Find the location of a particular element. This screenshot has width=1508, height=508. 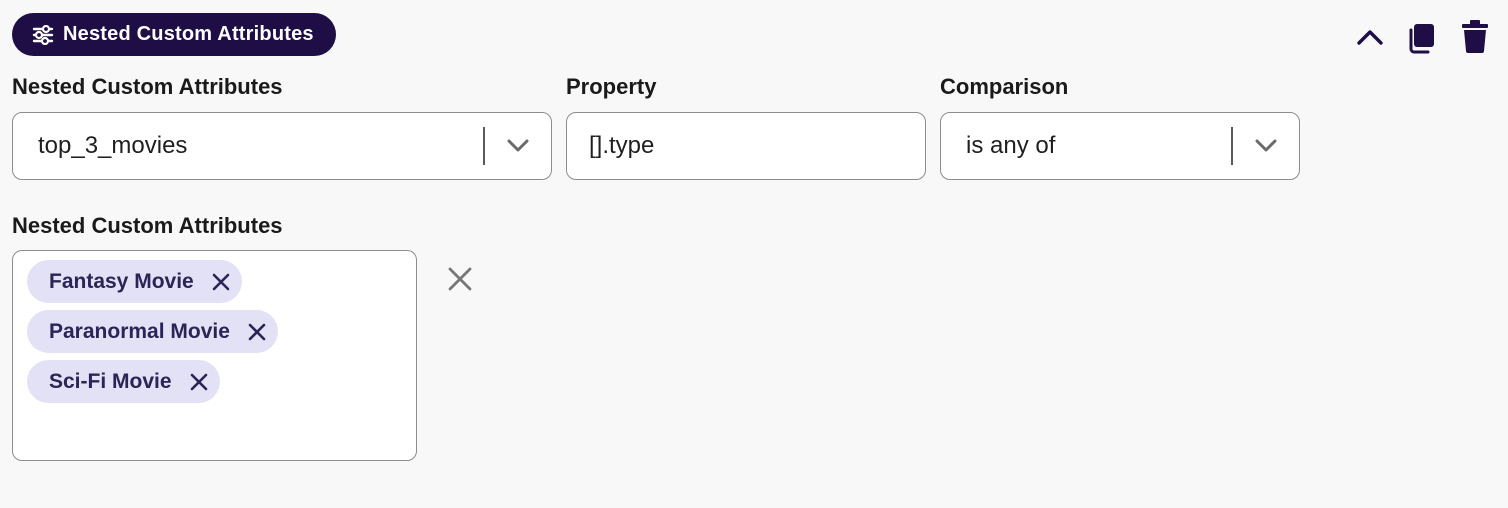

comparison-label: Comparison is located at coordinates (1004, 86).